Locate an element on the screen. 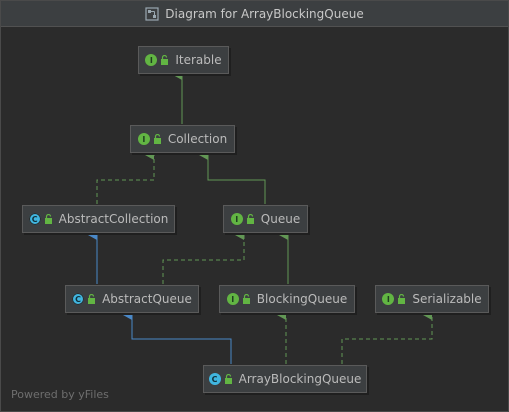  diagram-icon is located at coordinates (152, 13).